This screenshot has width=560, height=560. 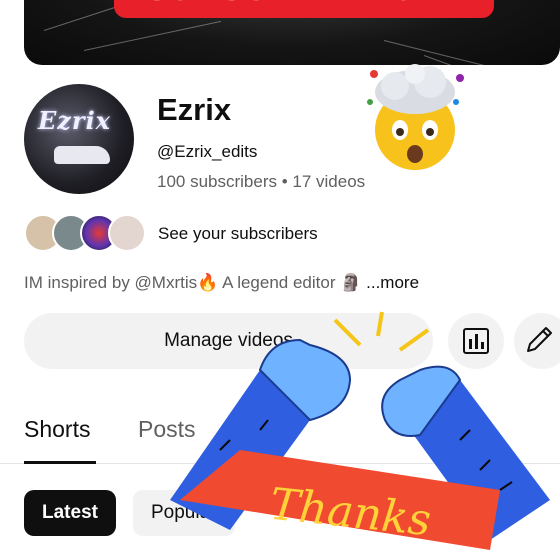 I want to click on channel-name: Ezrix, so click(x=194, y=109).